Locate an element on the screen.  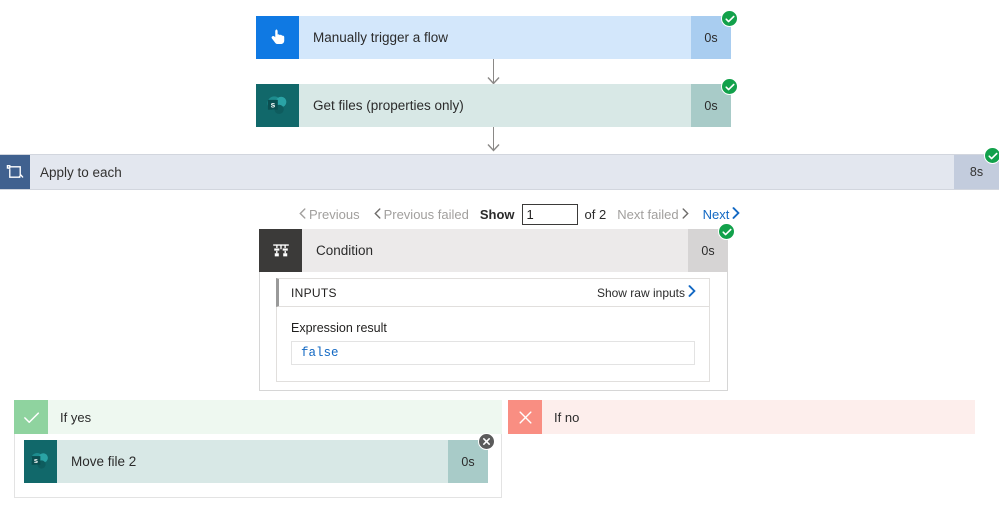
pager-previous-label: Previous is located at coordinates (334, 214).